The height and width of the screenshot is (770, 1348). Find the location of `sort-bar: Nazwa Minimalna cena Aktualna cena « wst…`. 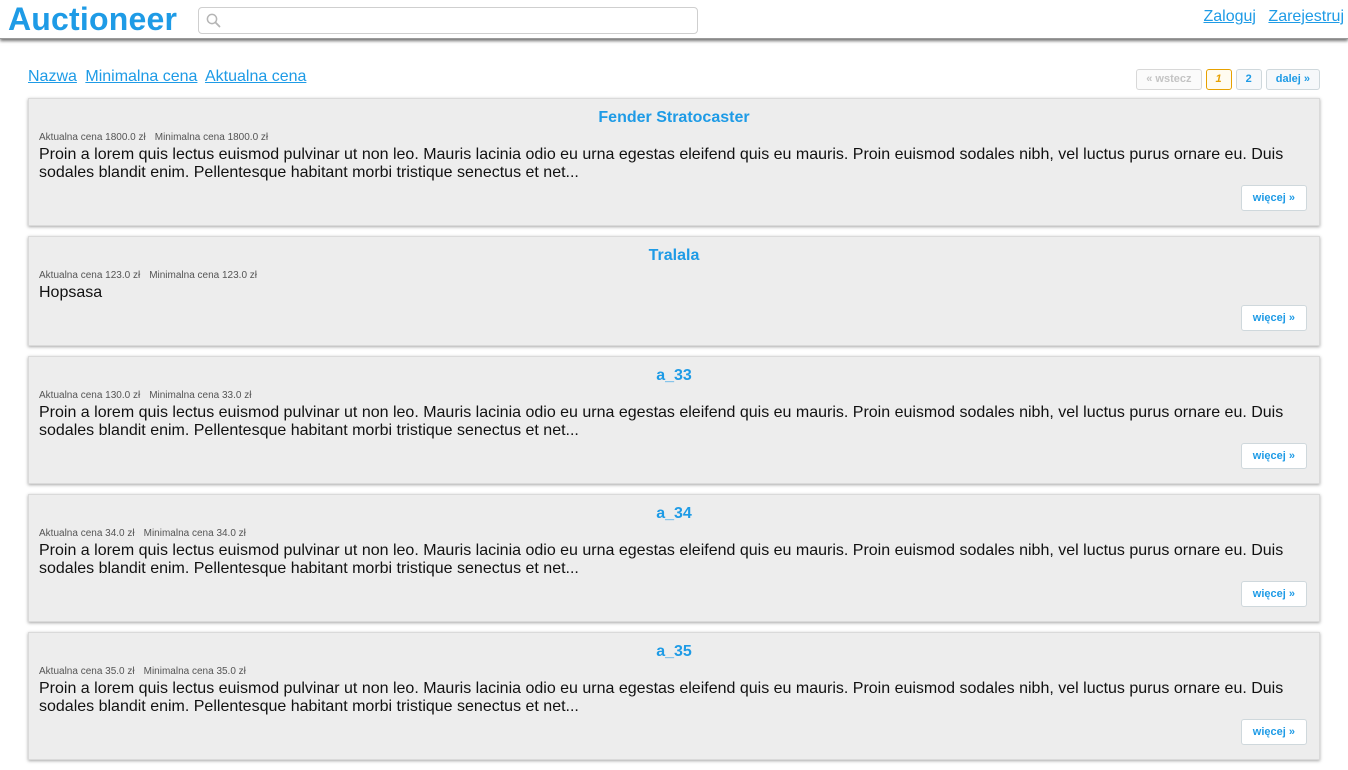

sort-bar: Nazwa Minimalna cena Aktualna cena « wst… is located at coordinates (674, 77).